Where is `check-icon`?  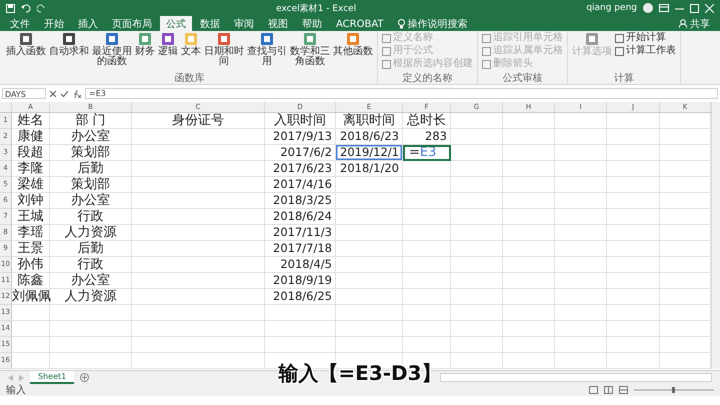
check-icon is located at coordinates (64, 93).